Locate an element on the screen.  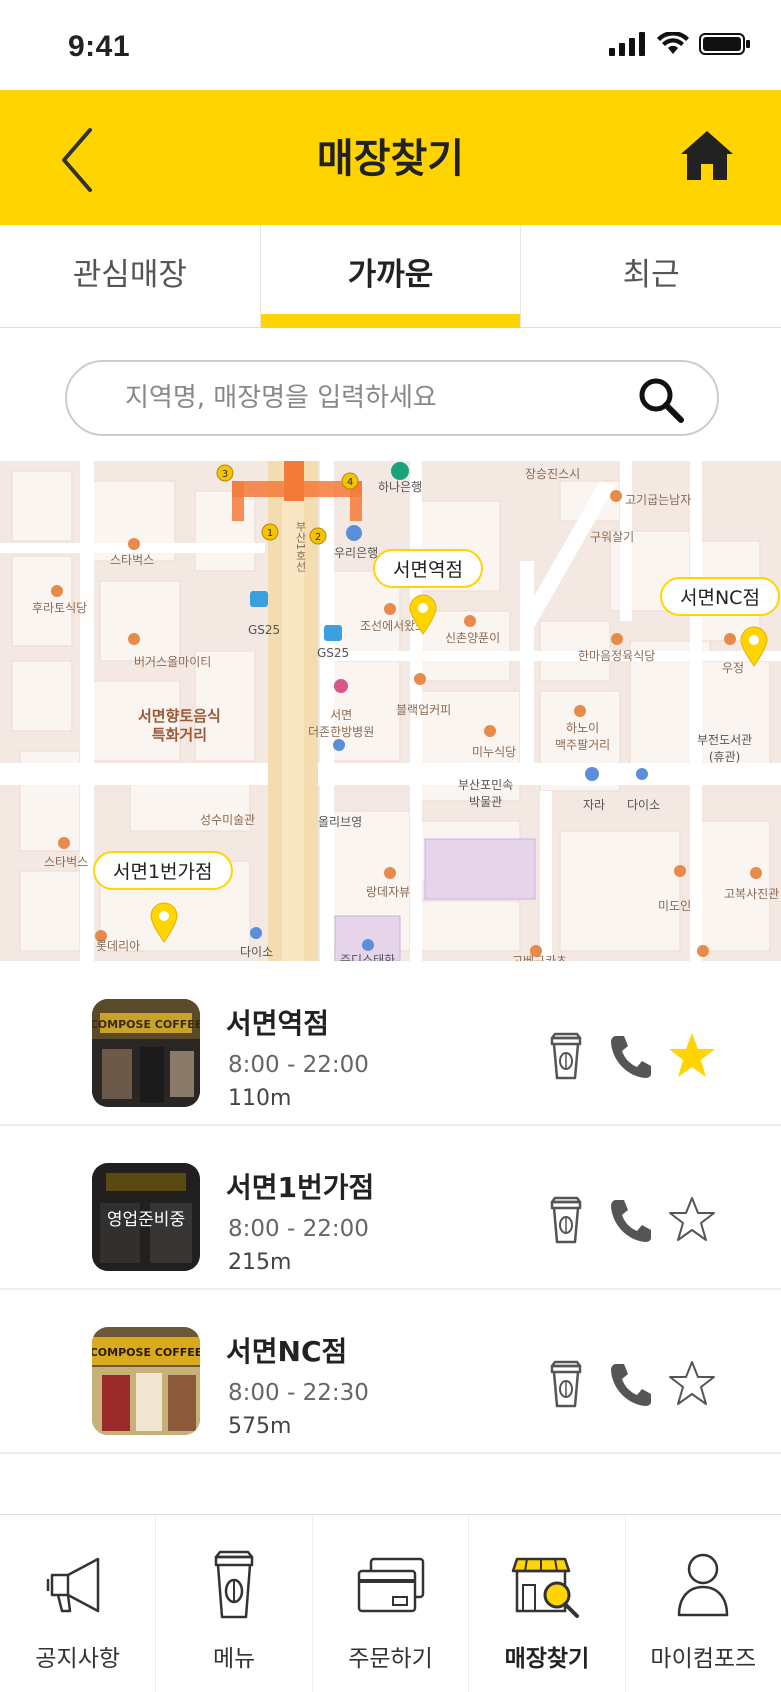
store-distance: 110m is located at coordinates (260, 1098).